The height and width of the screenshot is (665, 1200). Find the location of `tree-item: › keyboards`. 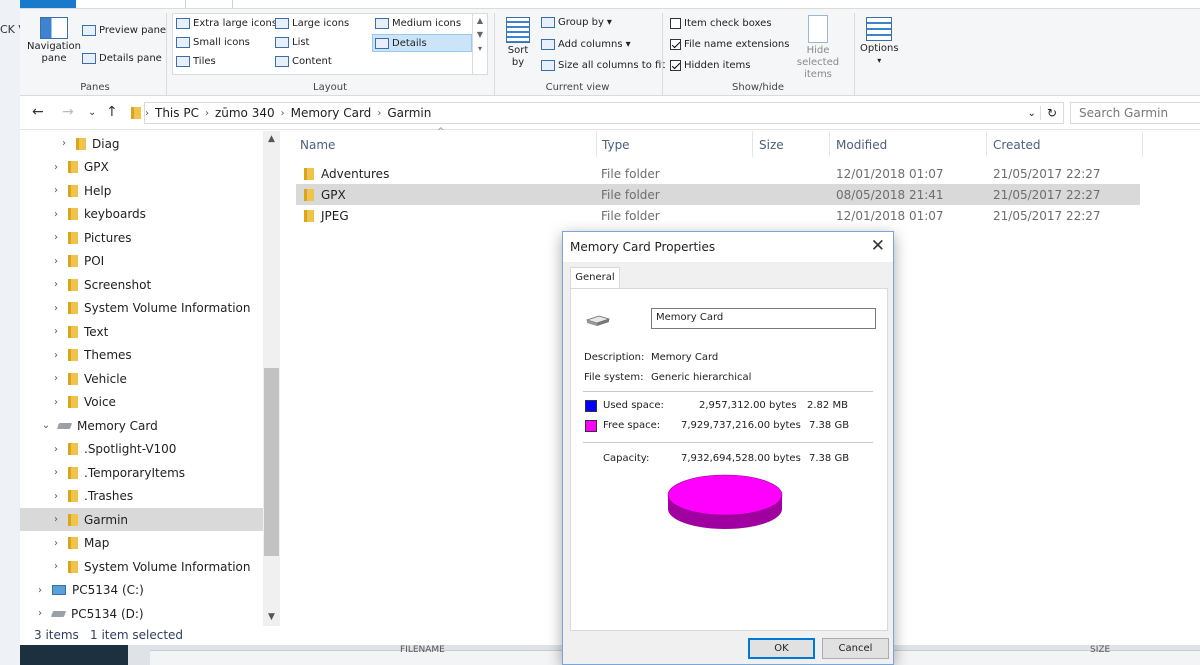

tree-item: › keyboards is located at coordinates (141, 214).